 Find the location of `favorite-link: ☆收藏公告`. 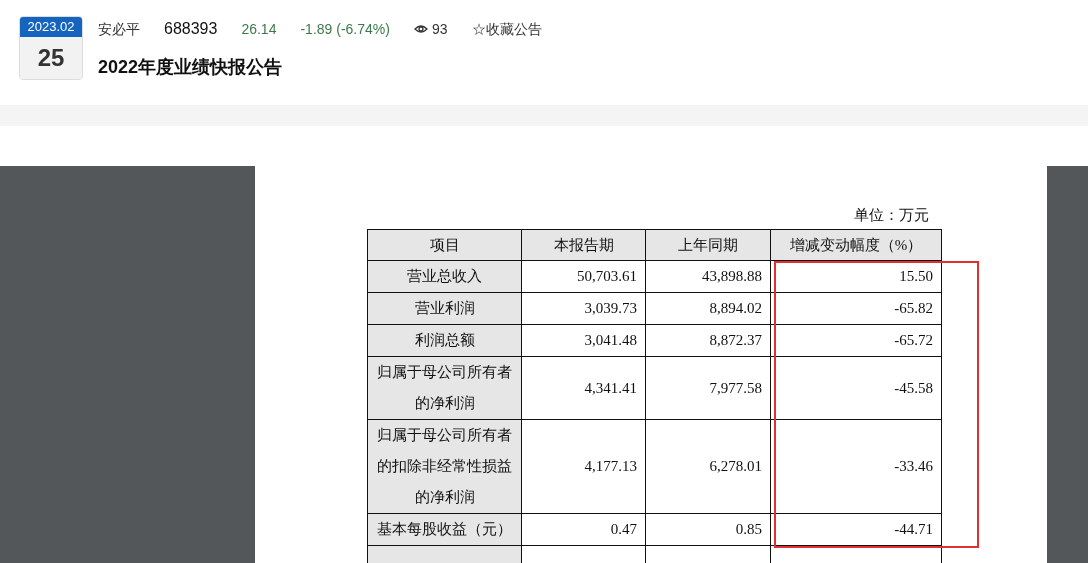

favorite-link: ☆收藏公告 is located at coordinates (506, 29).